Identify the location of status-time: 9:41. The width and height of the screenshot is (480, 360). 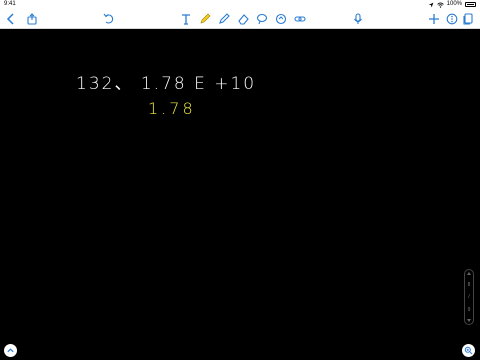
(10, 4).